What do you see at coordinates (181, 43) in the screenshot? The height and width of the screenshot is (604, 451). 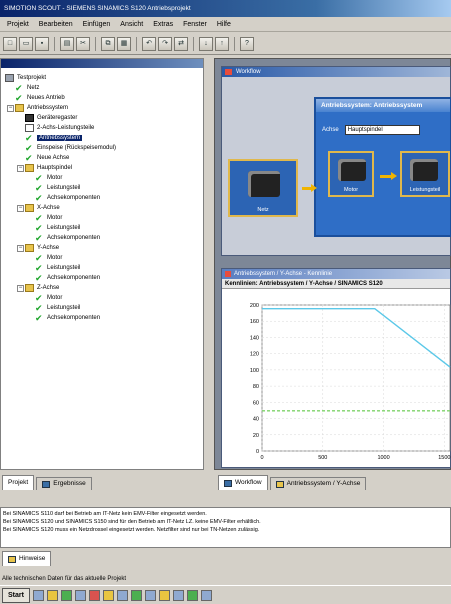 I see `connect-icon: ⇄` at bounding box center [181, 43].